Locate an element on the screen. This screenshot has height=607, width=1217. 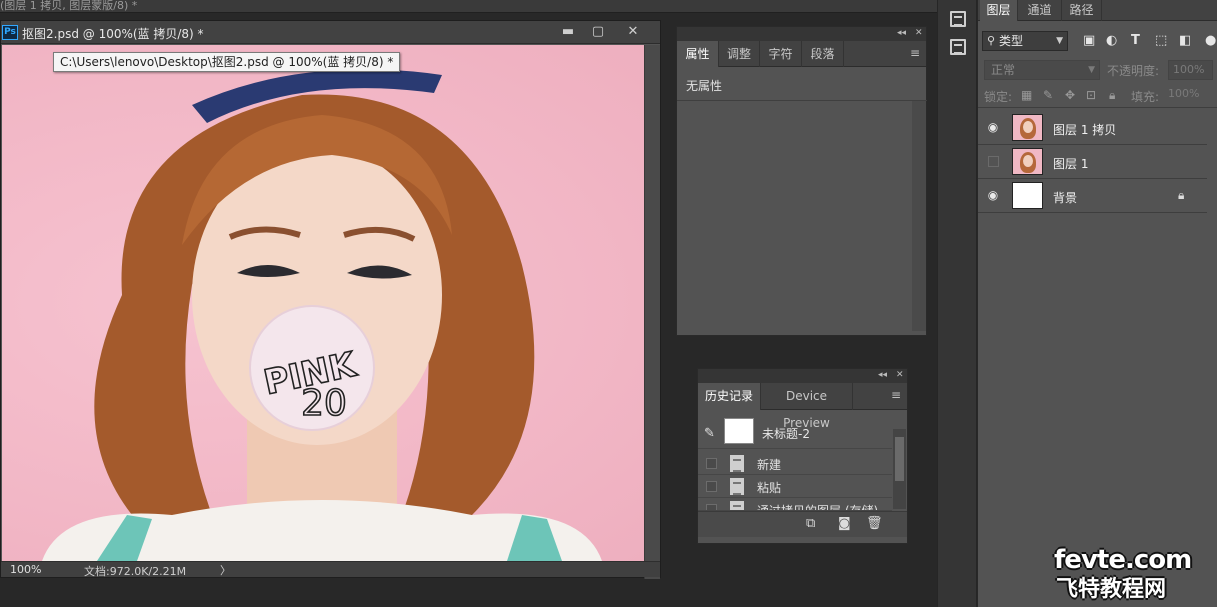
status-menu-arrow-icon: 〉 is located at coordinates (225, 570).